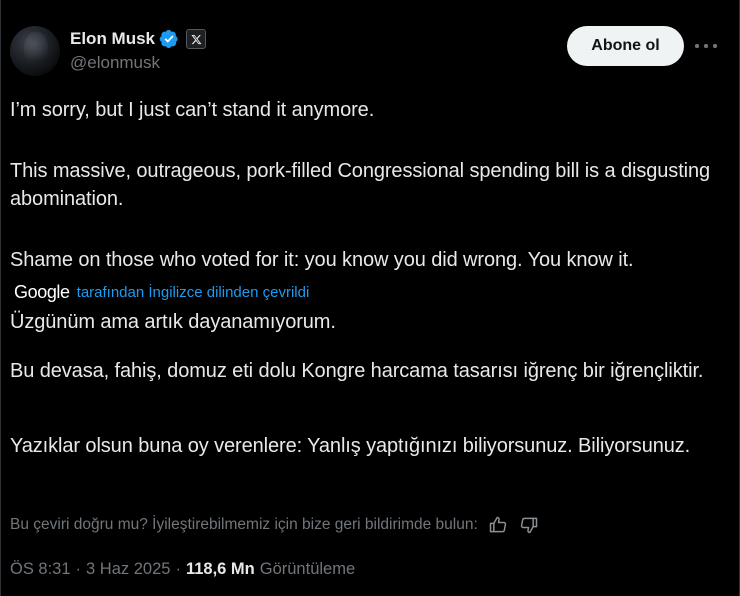 Image resolution: width=740 pixels, height=596 pixels. What do you see at coordinates (173, 322) in the screenshot?
I see `translated-text-line-1: Üzgünüm ama artık dayanamıyorum.` at bounding box center [173, 322].